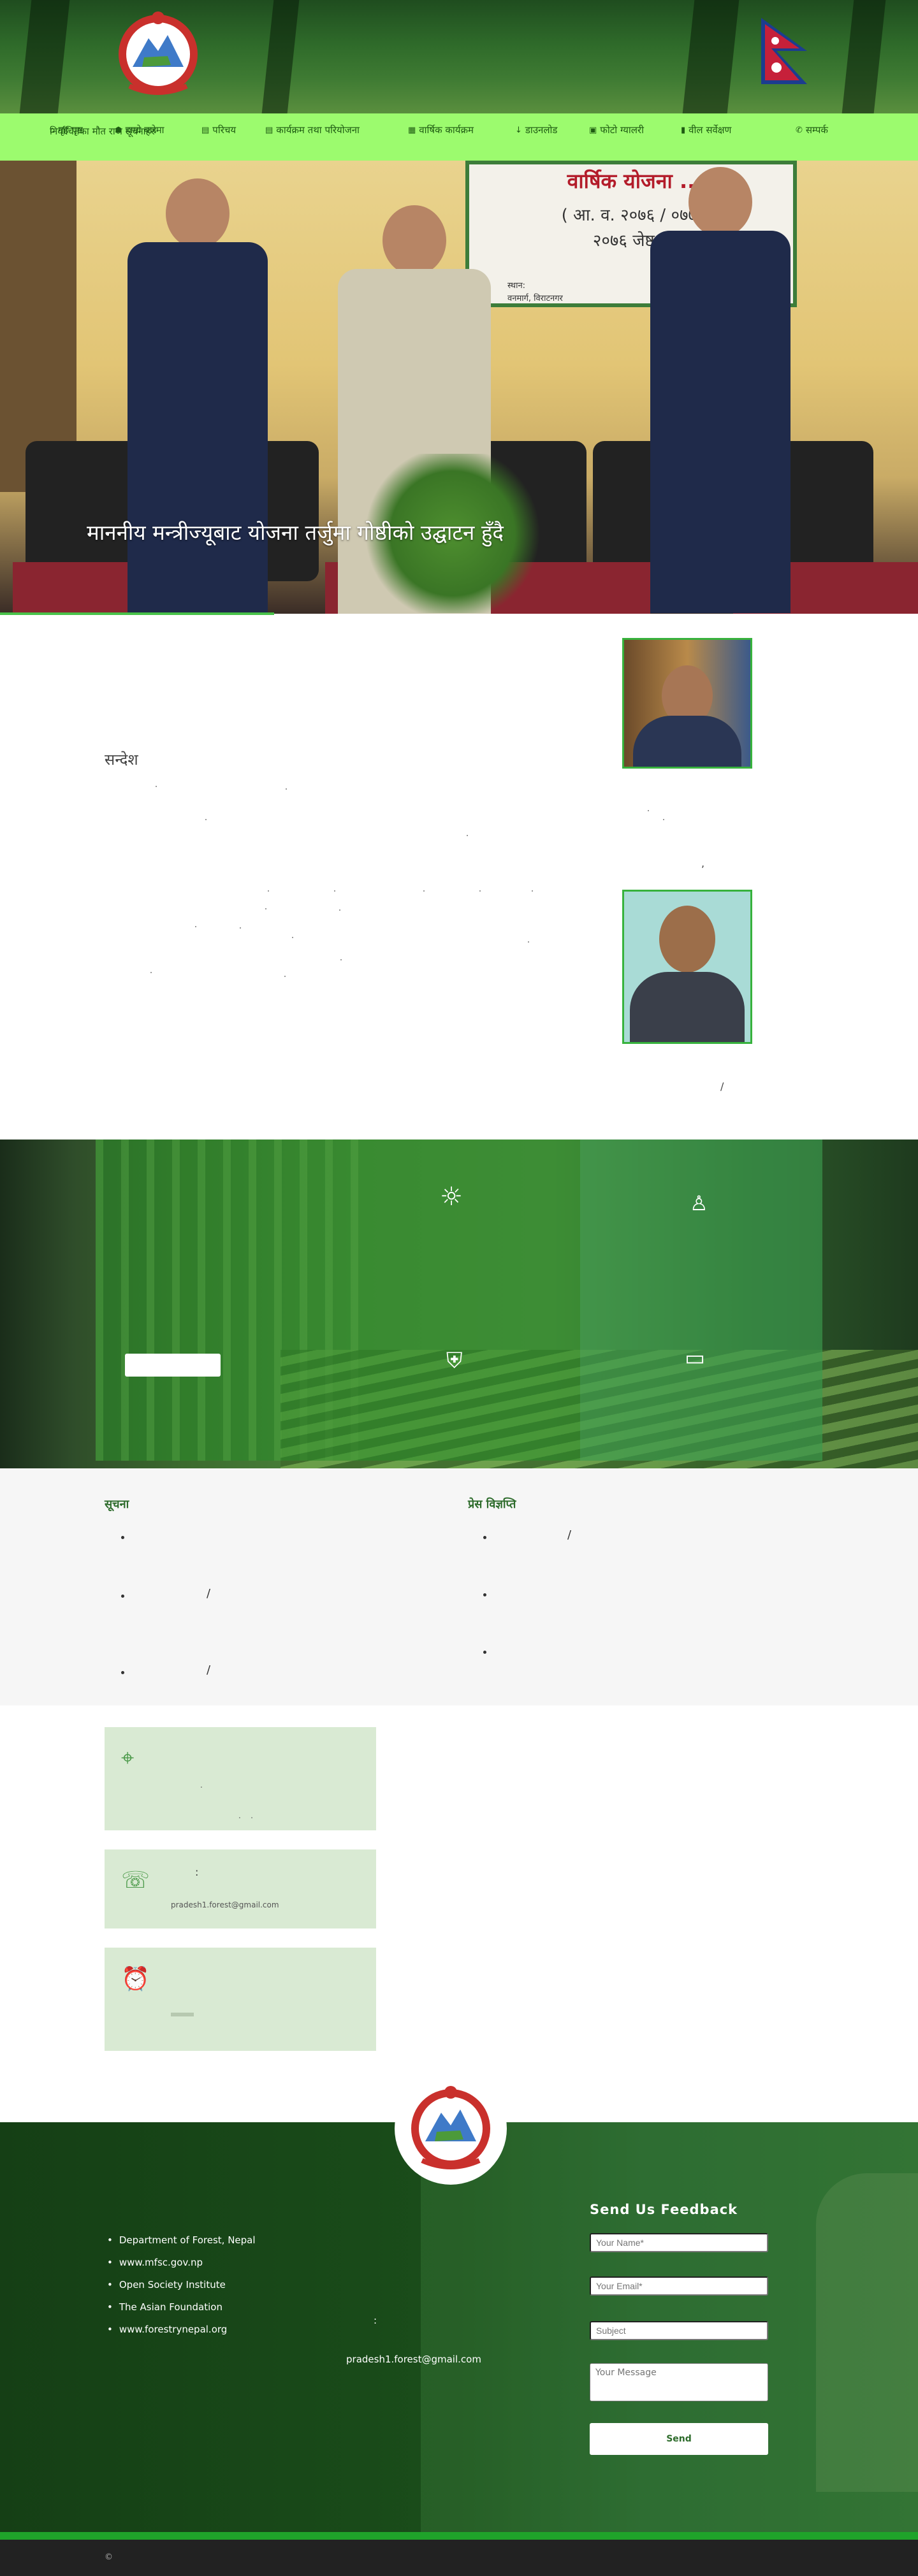 This screenshot has width=918, height=2576. Describe the element at coordinates (679, 2242) in the screenshot. I see `feedback-name-input` at that location.